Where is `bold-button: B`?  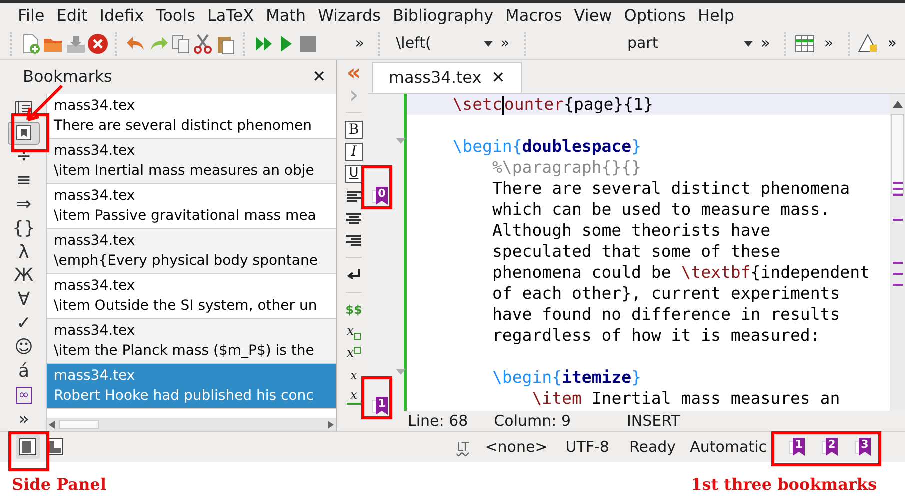
bold-button: B is located at coordinates (354, 130).